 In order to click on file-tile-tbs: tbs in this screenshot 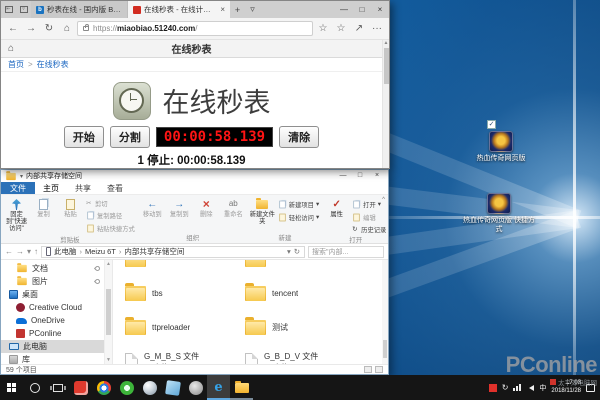, I will do `click(185, 293)`.